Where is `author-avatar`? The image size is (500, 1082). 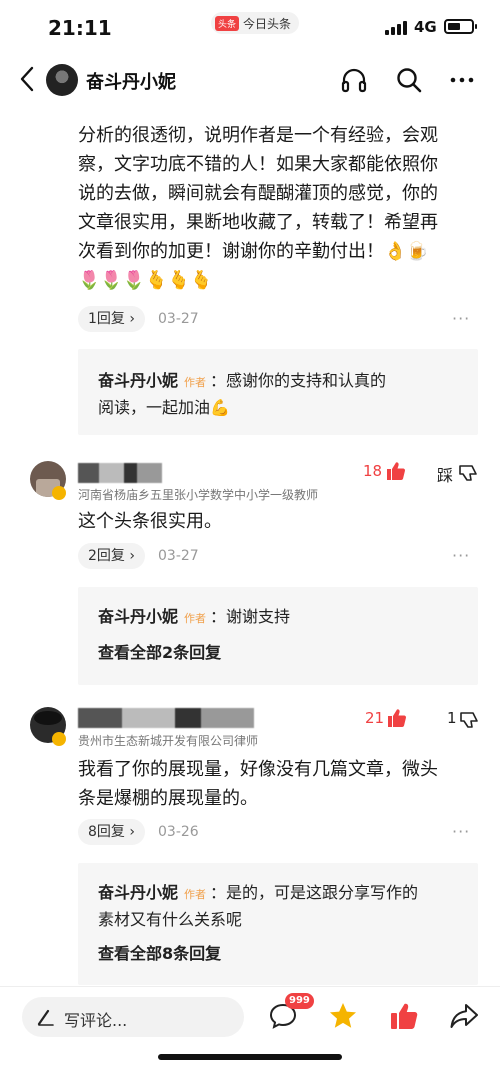 author-avatar is located at coordinates (62, 80).